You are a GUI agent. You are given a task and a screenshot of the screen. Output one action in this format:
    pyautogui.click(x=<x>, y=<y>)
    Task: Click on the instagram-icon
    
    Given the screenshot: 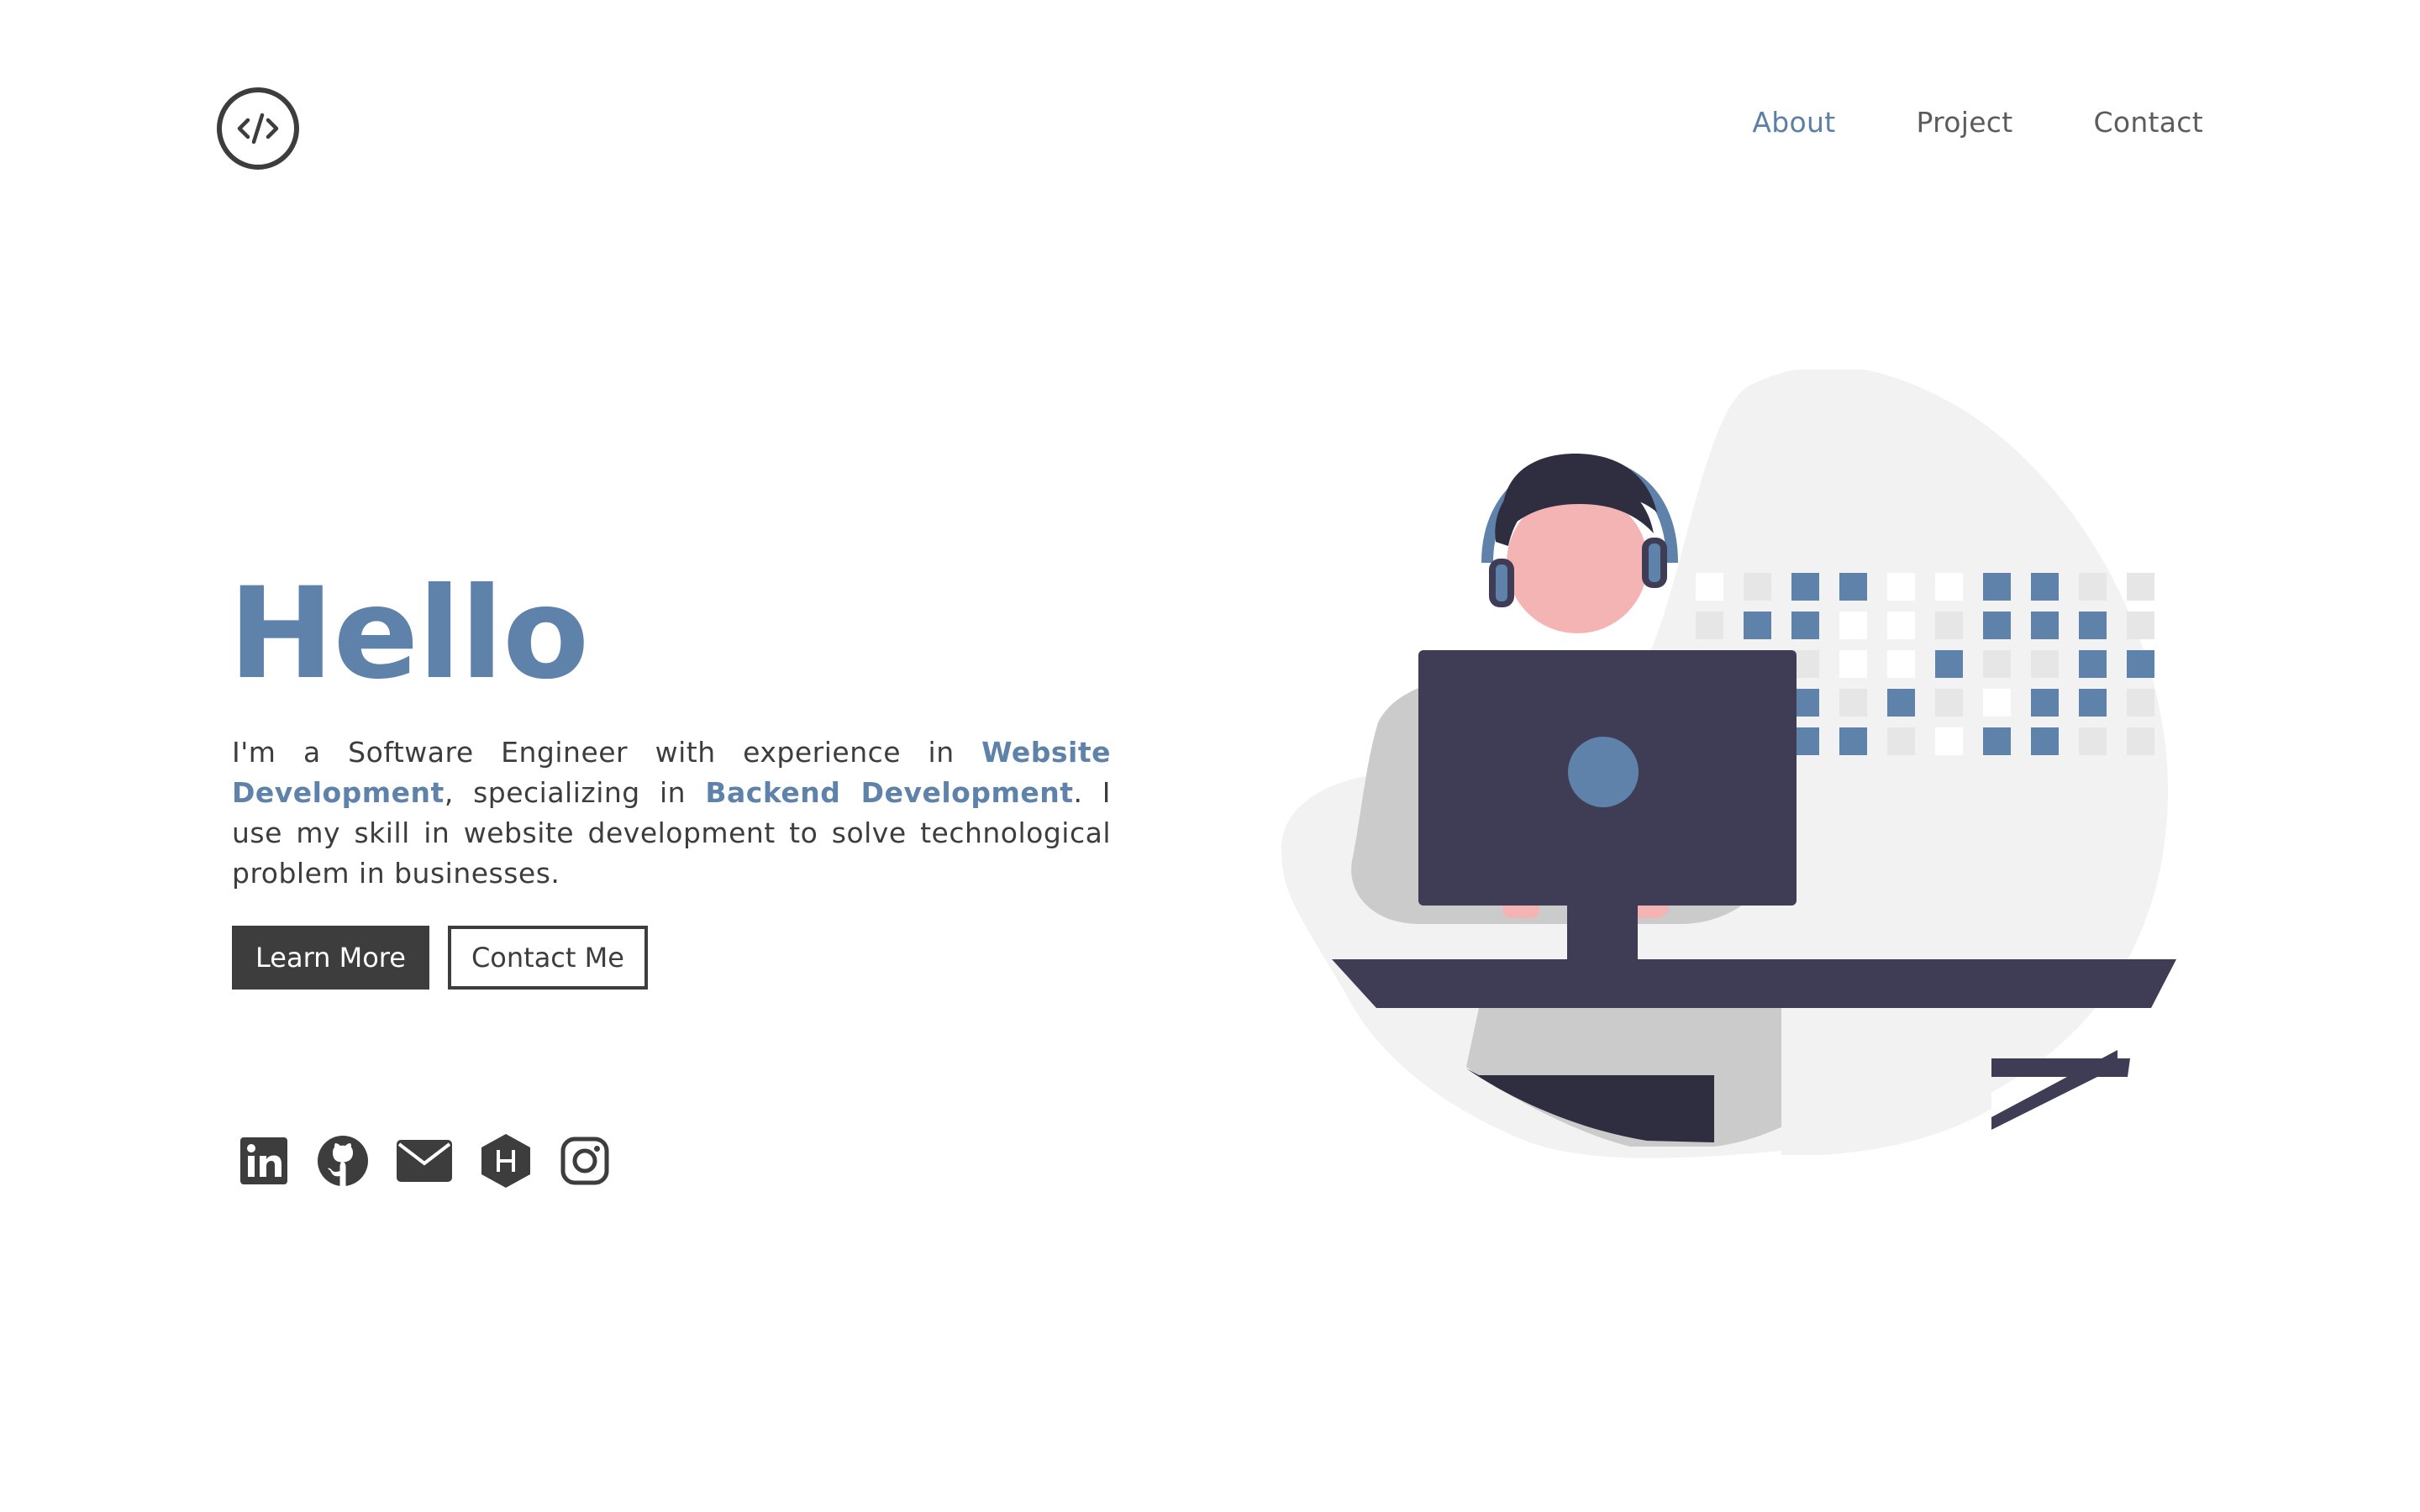 What is the action you would take?
    pyautogui.click(x=584, y=1161)
    